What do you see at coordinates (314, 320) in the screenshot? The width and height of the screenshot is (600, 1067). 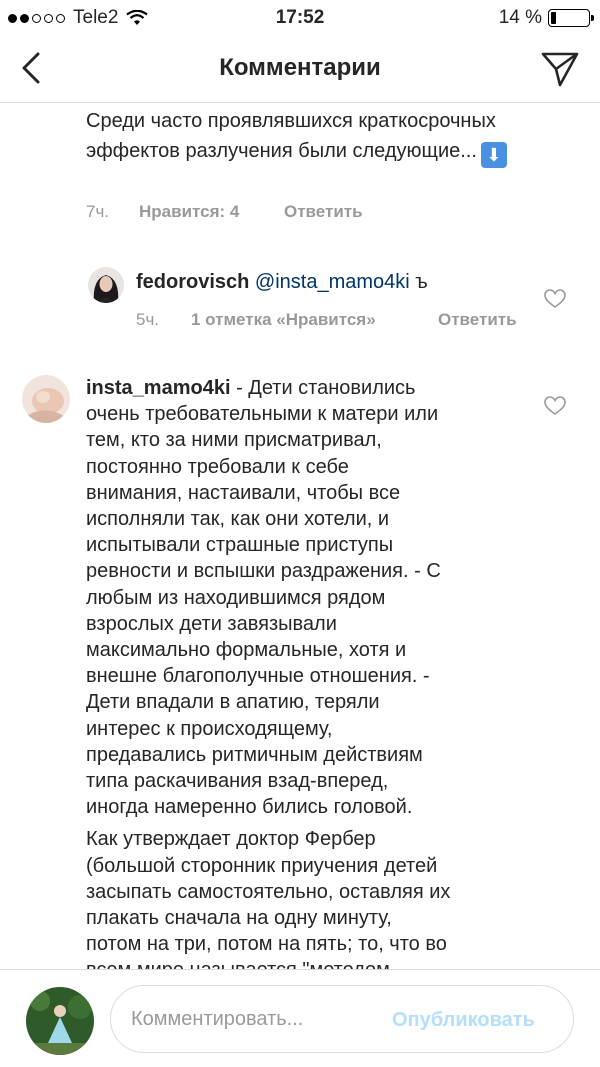 I see `reply-likes: 1 отметка «Нравится»` at bounding box center [314, 320].